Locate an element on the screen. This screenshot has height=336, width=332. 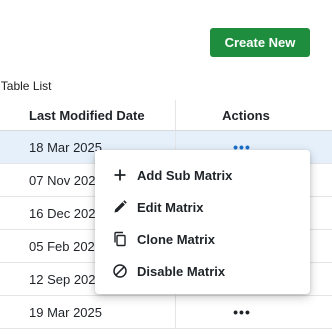
last-modified-cell: 16 Dec 2024 is located at coordinates (66, 213).